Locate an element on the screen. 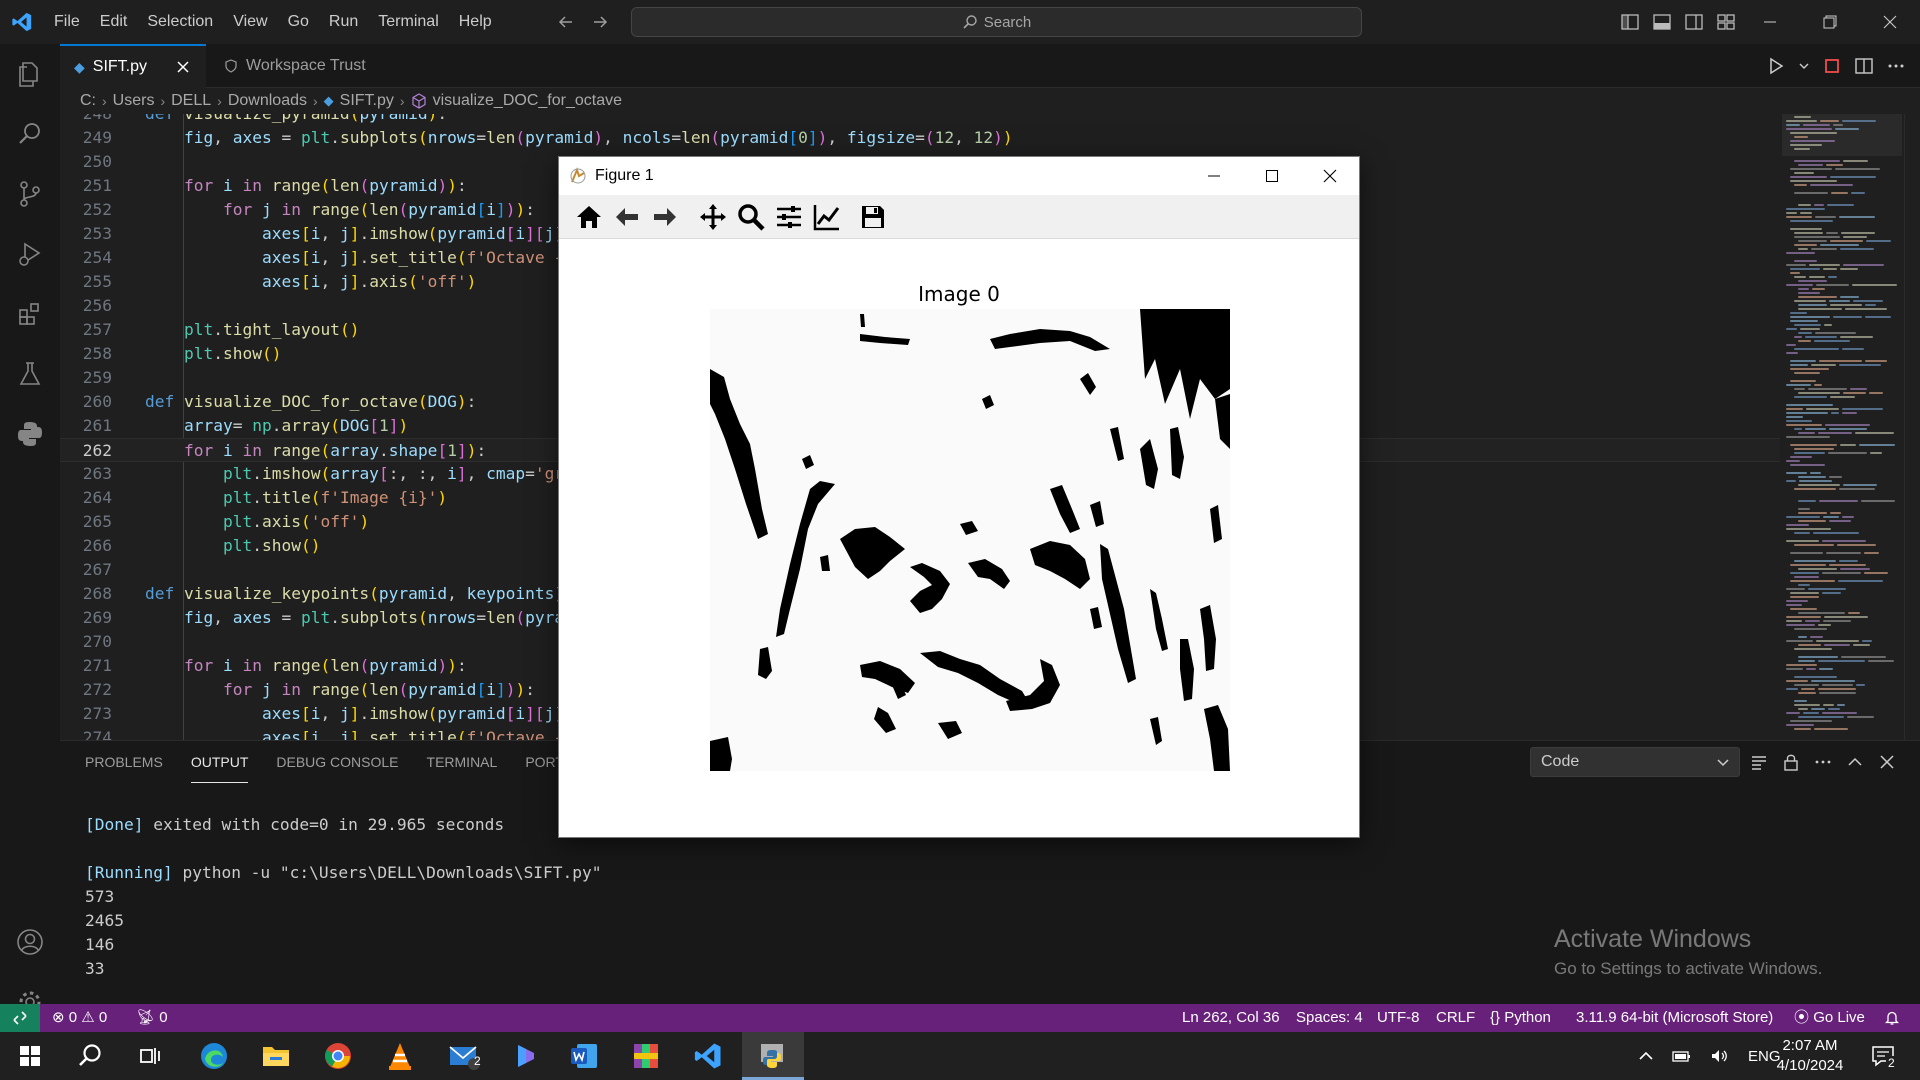 Image resolution: width=1920 pixels, height=1080 pixels. copilot-icon is located at coordinates (526, 1056).